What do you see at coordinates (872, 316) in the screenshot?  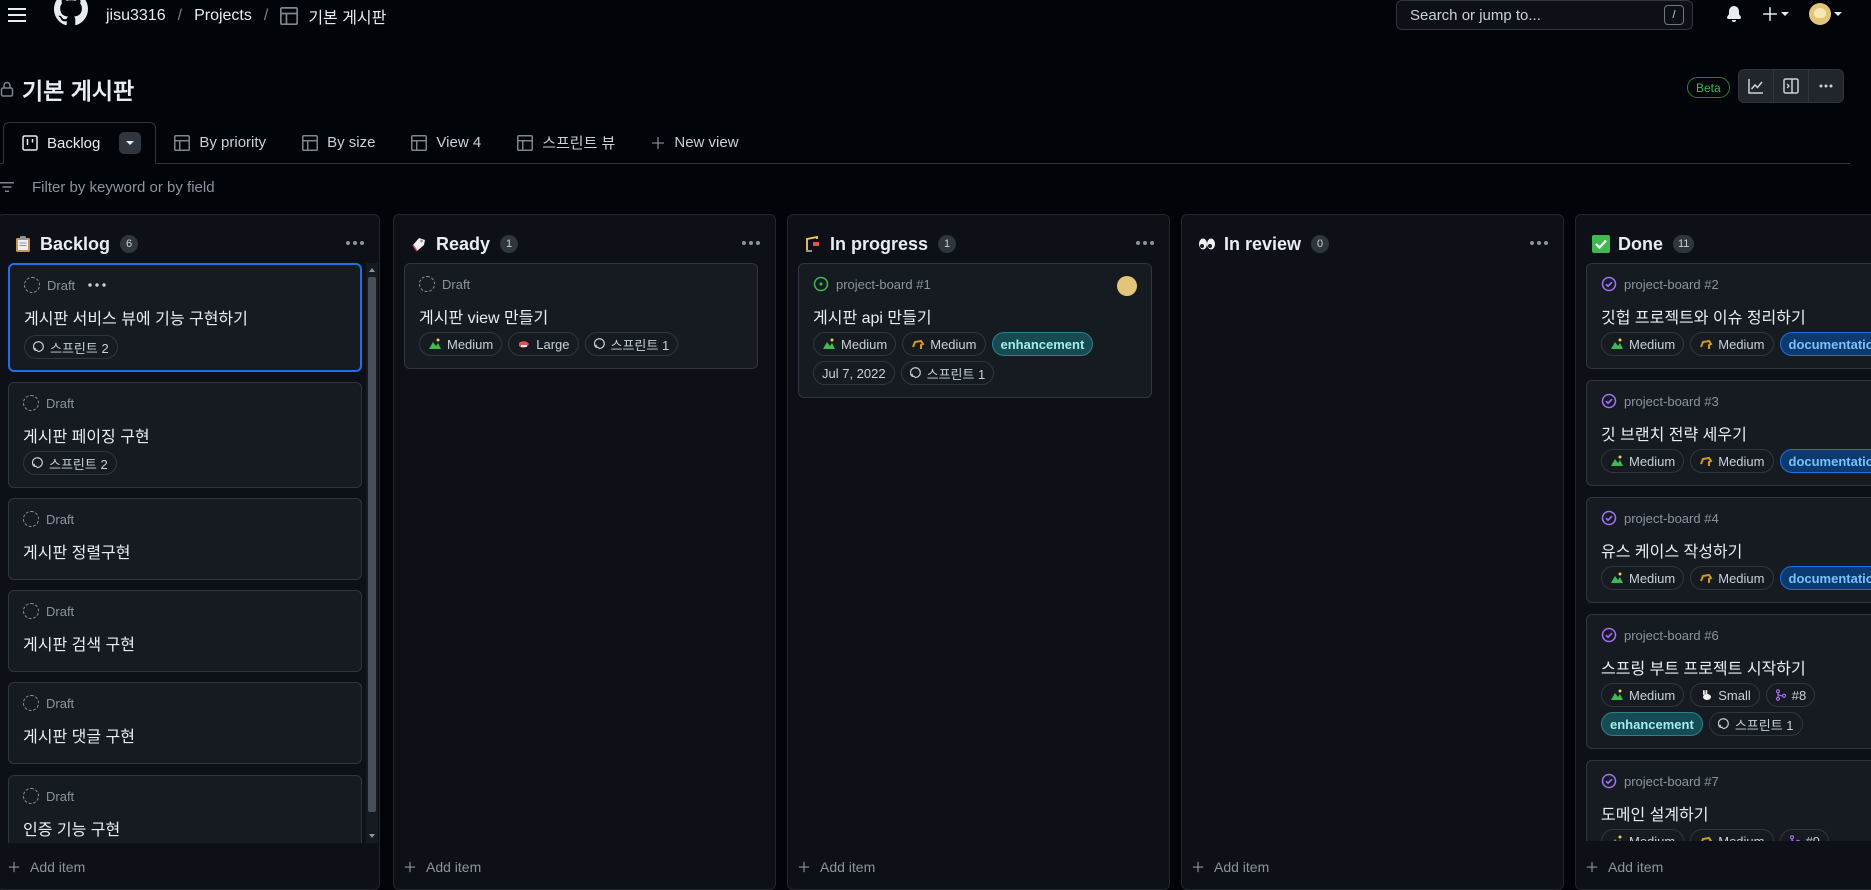 I see `card-title: 게시판 api 만들기` at bounding box center [872, 316].